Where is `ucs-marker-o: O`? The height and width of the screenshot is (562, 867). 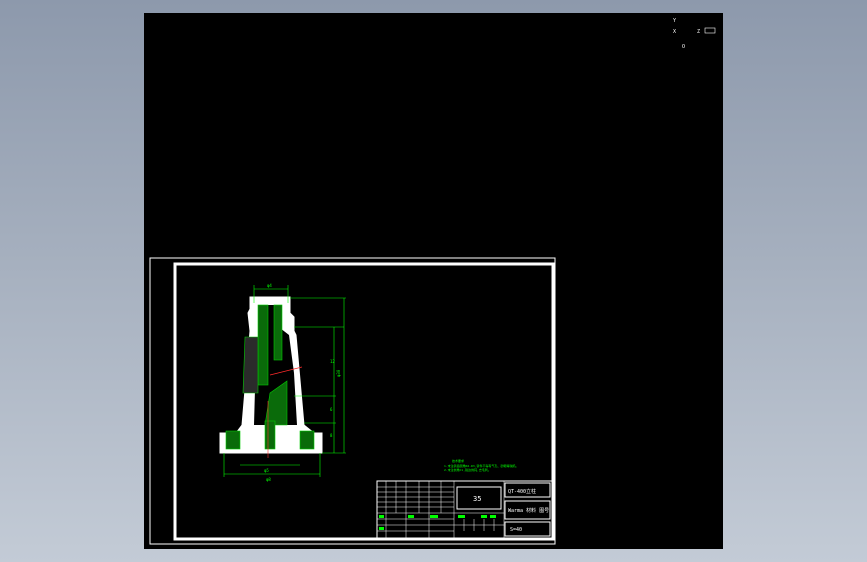 ucs-marker-o: O is located at coordinates (683, 47).